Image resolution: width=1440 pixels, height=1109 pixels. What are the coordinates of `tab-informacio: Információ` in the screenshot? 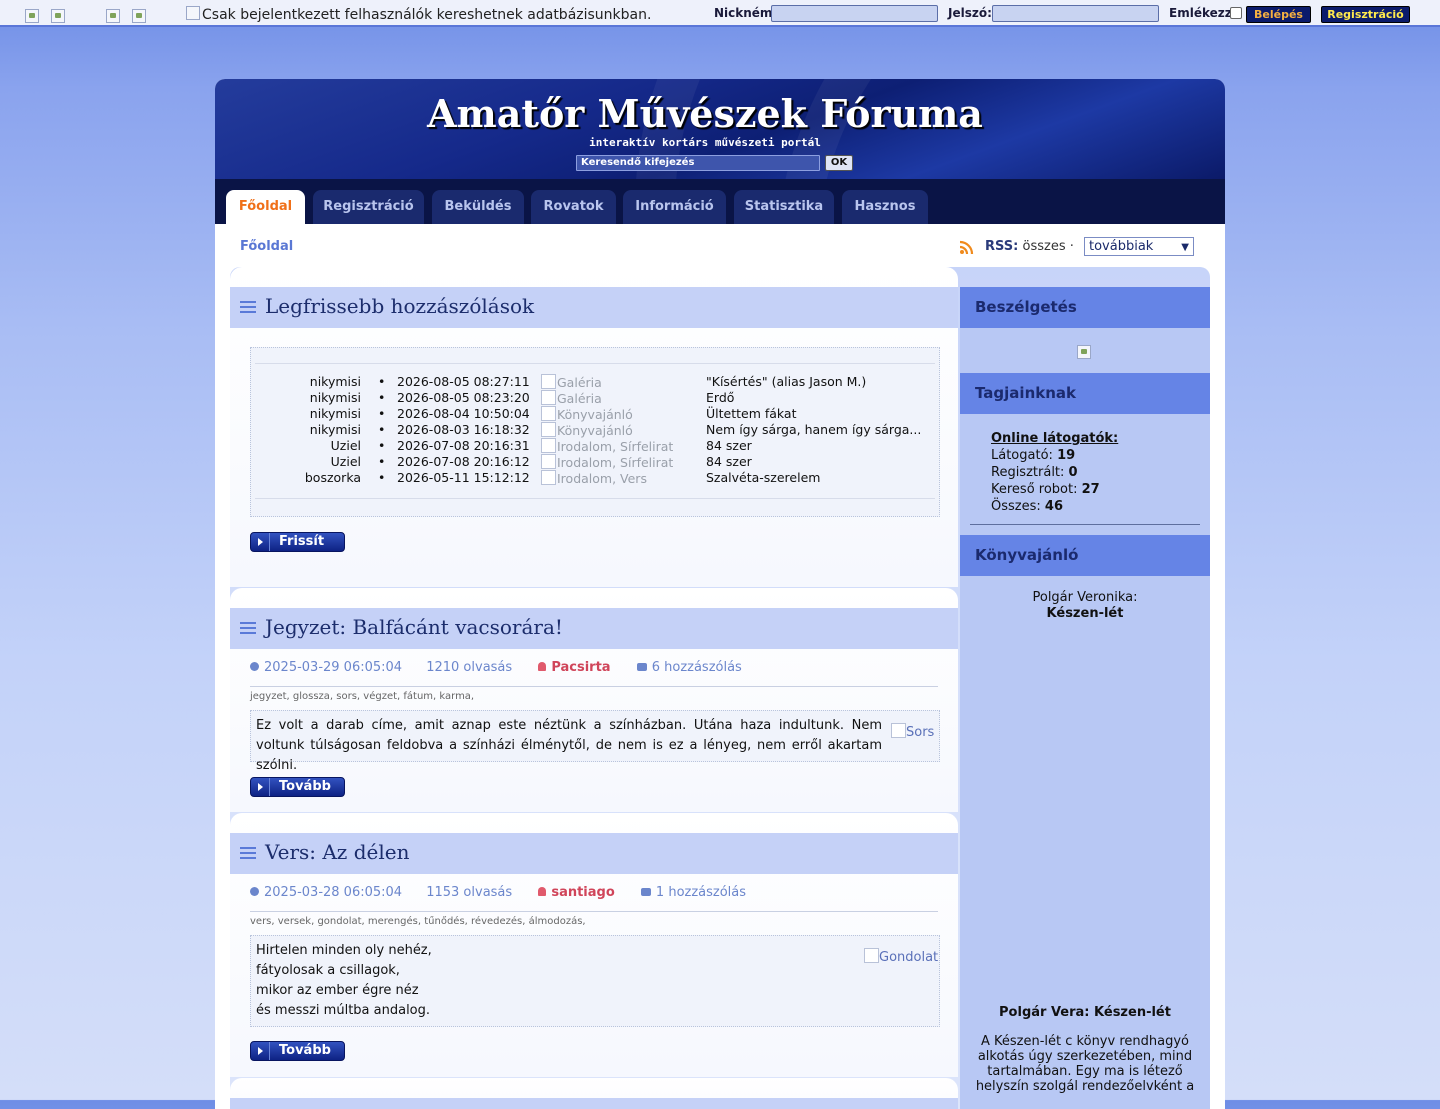 It's located at (674, 207).